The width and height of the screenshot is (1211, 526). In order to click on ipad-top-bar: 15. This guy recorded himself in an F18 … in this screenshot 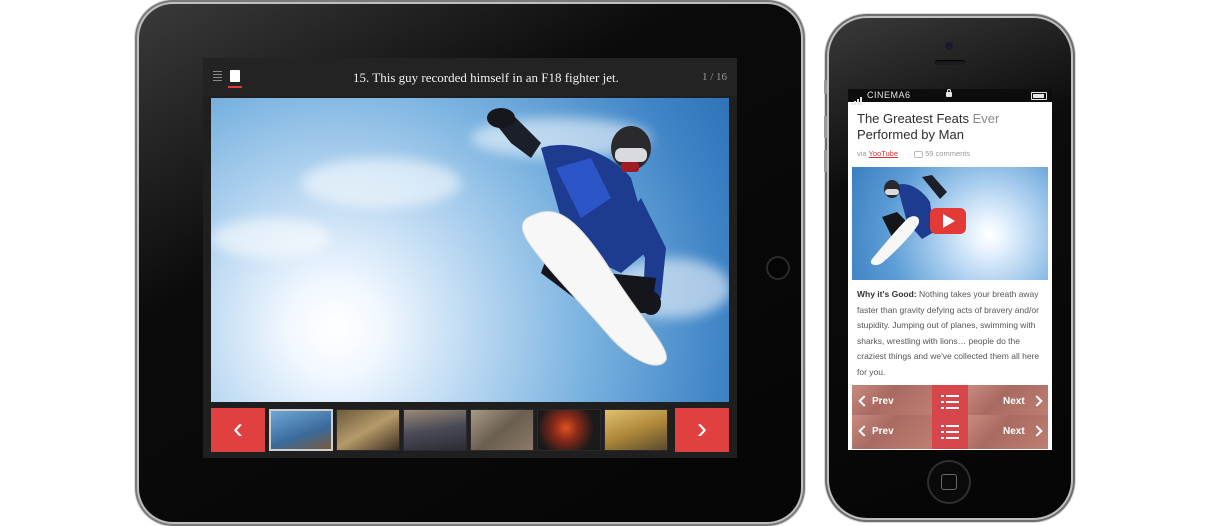, I will do `click(470, 77)`.